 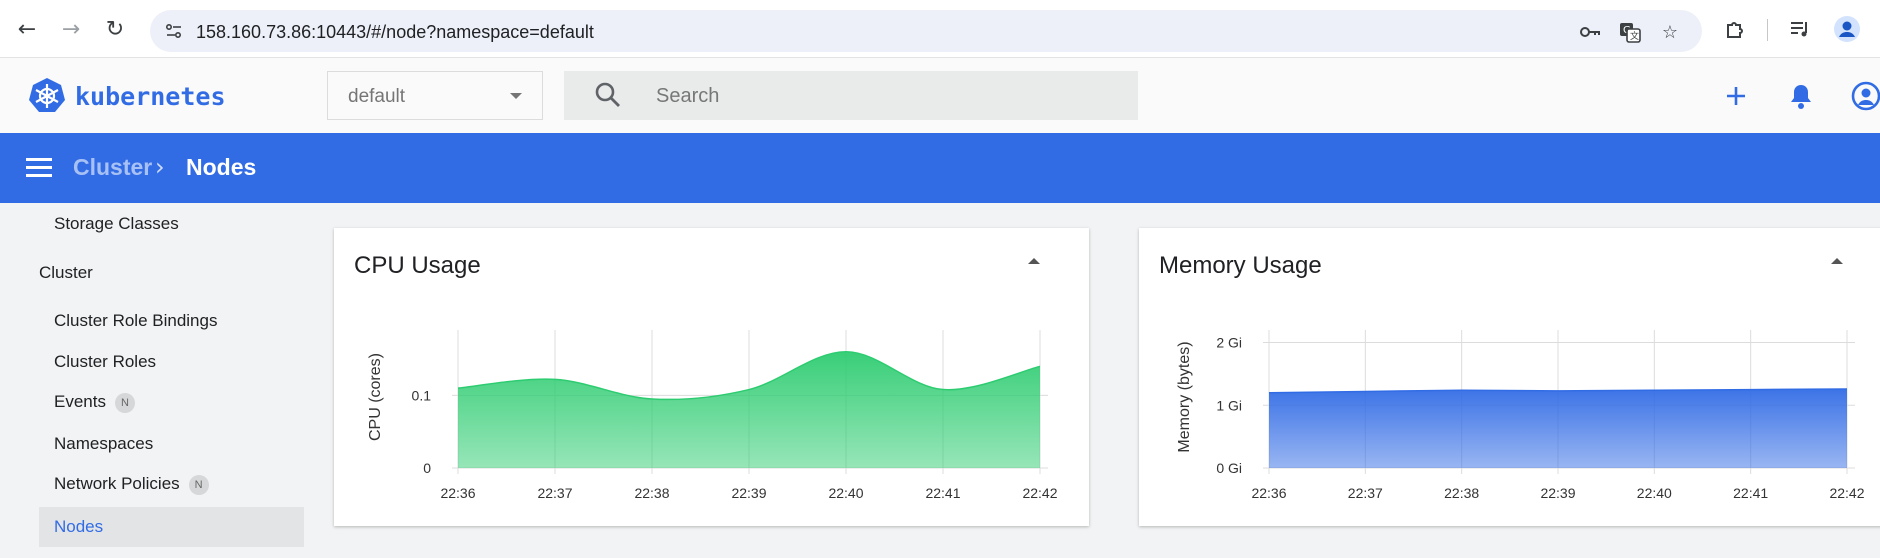 I want to click on chevron-right-icon: ›, so click(x=160, y=167).